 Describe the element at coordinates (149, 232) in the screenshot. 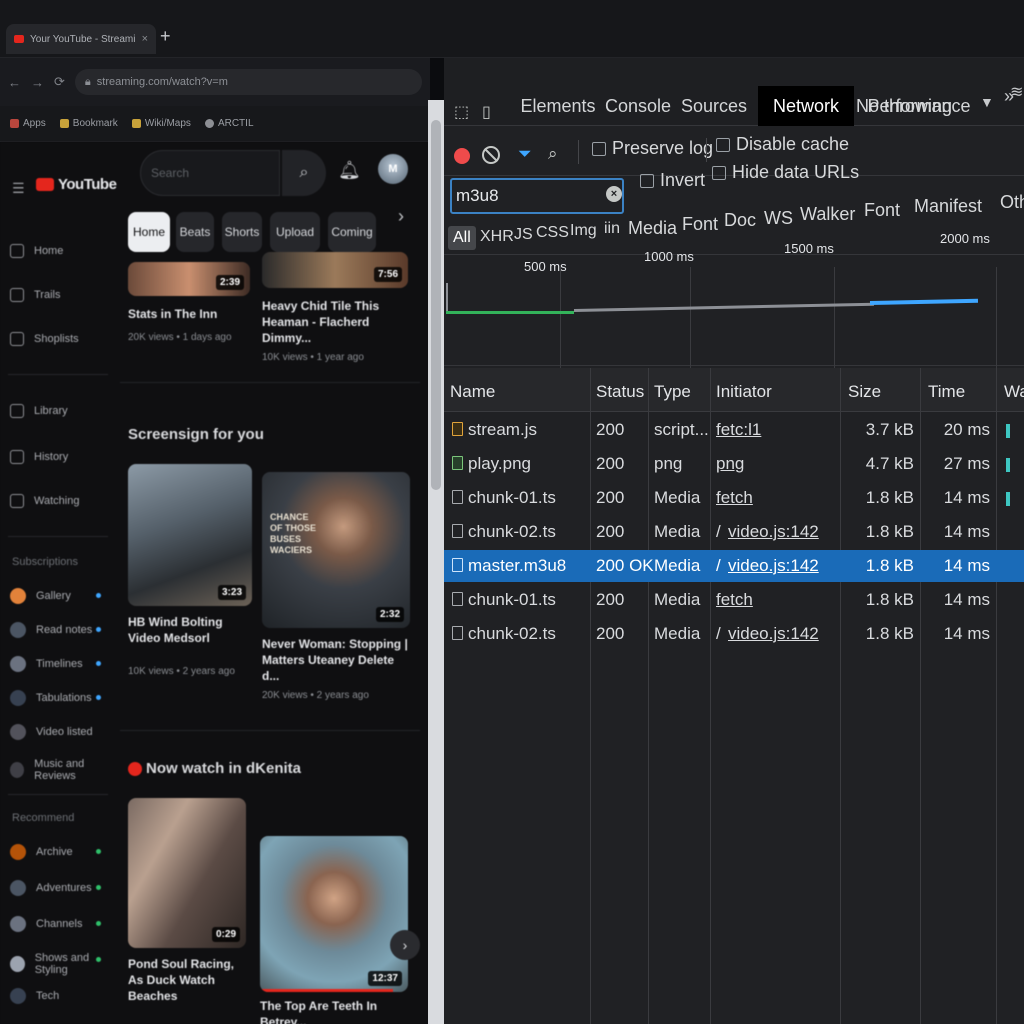

I see `chip-home: Home` at that location.